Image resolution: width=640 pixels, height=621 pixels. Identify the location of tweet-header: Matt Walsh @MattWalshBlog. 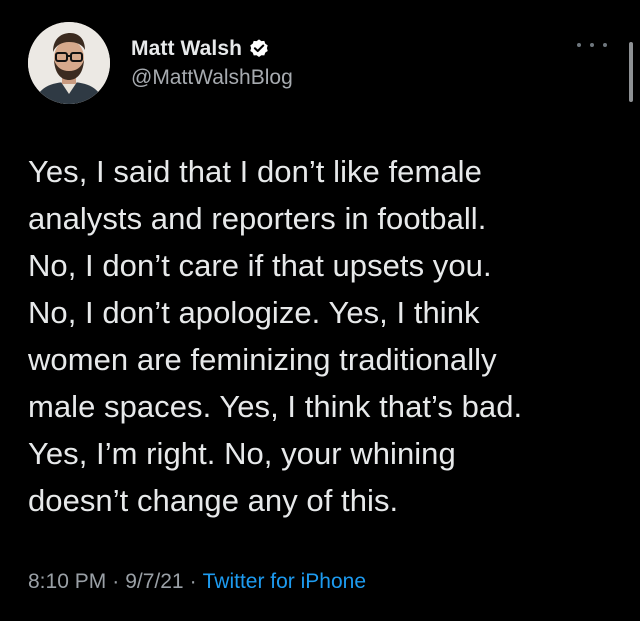
(212, 62).